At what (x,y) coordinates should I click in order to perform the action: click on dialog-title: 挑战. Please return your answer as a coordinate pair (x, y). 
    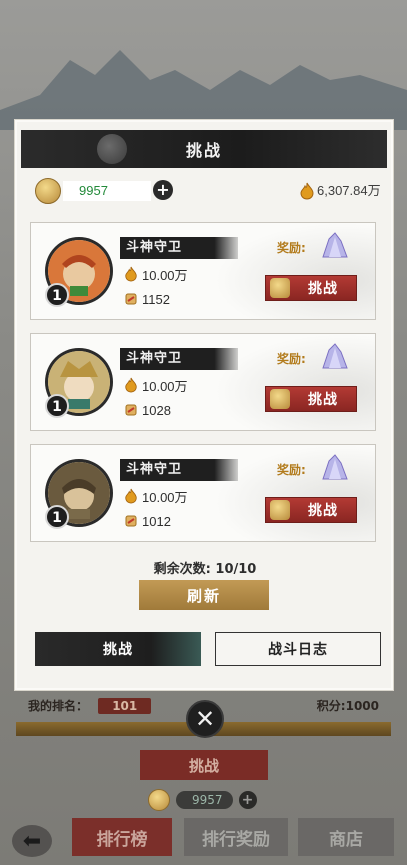
    Looking at the image, I should click on (203, 150).